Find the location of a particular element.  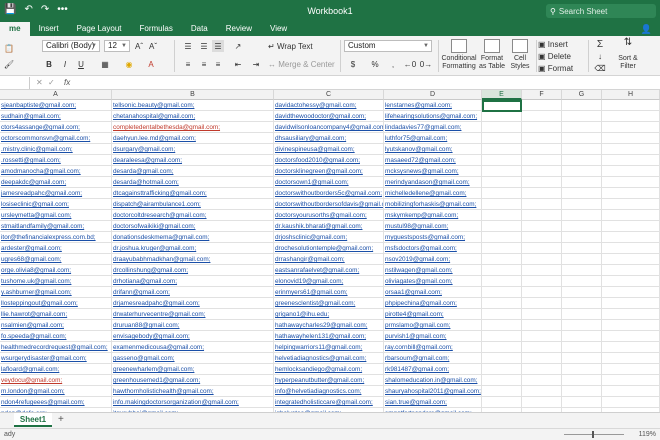

table-cell: examenmedicousa@gmail.com; is located at coordinates (193, 347).